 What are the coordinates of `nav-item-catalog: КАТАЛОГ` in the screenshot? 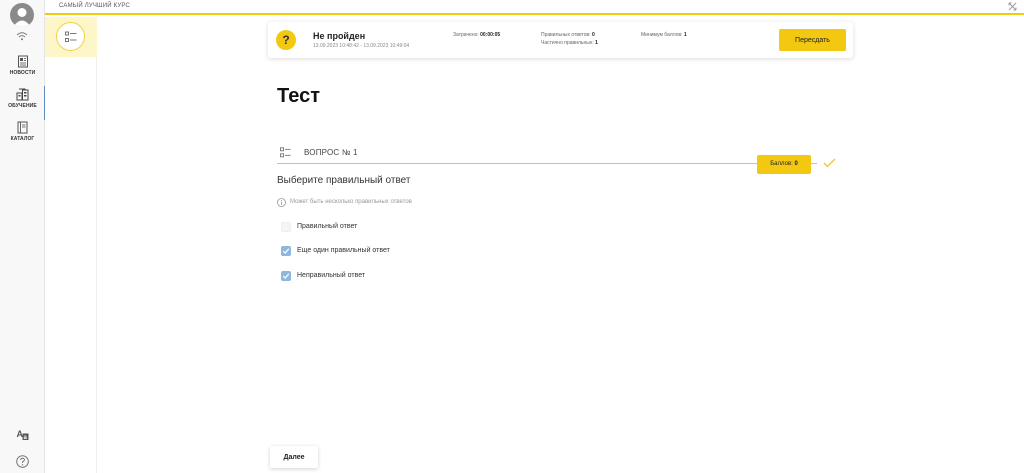 It's located at (22, 137).